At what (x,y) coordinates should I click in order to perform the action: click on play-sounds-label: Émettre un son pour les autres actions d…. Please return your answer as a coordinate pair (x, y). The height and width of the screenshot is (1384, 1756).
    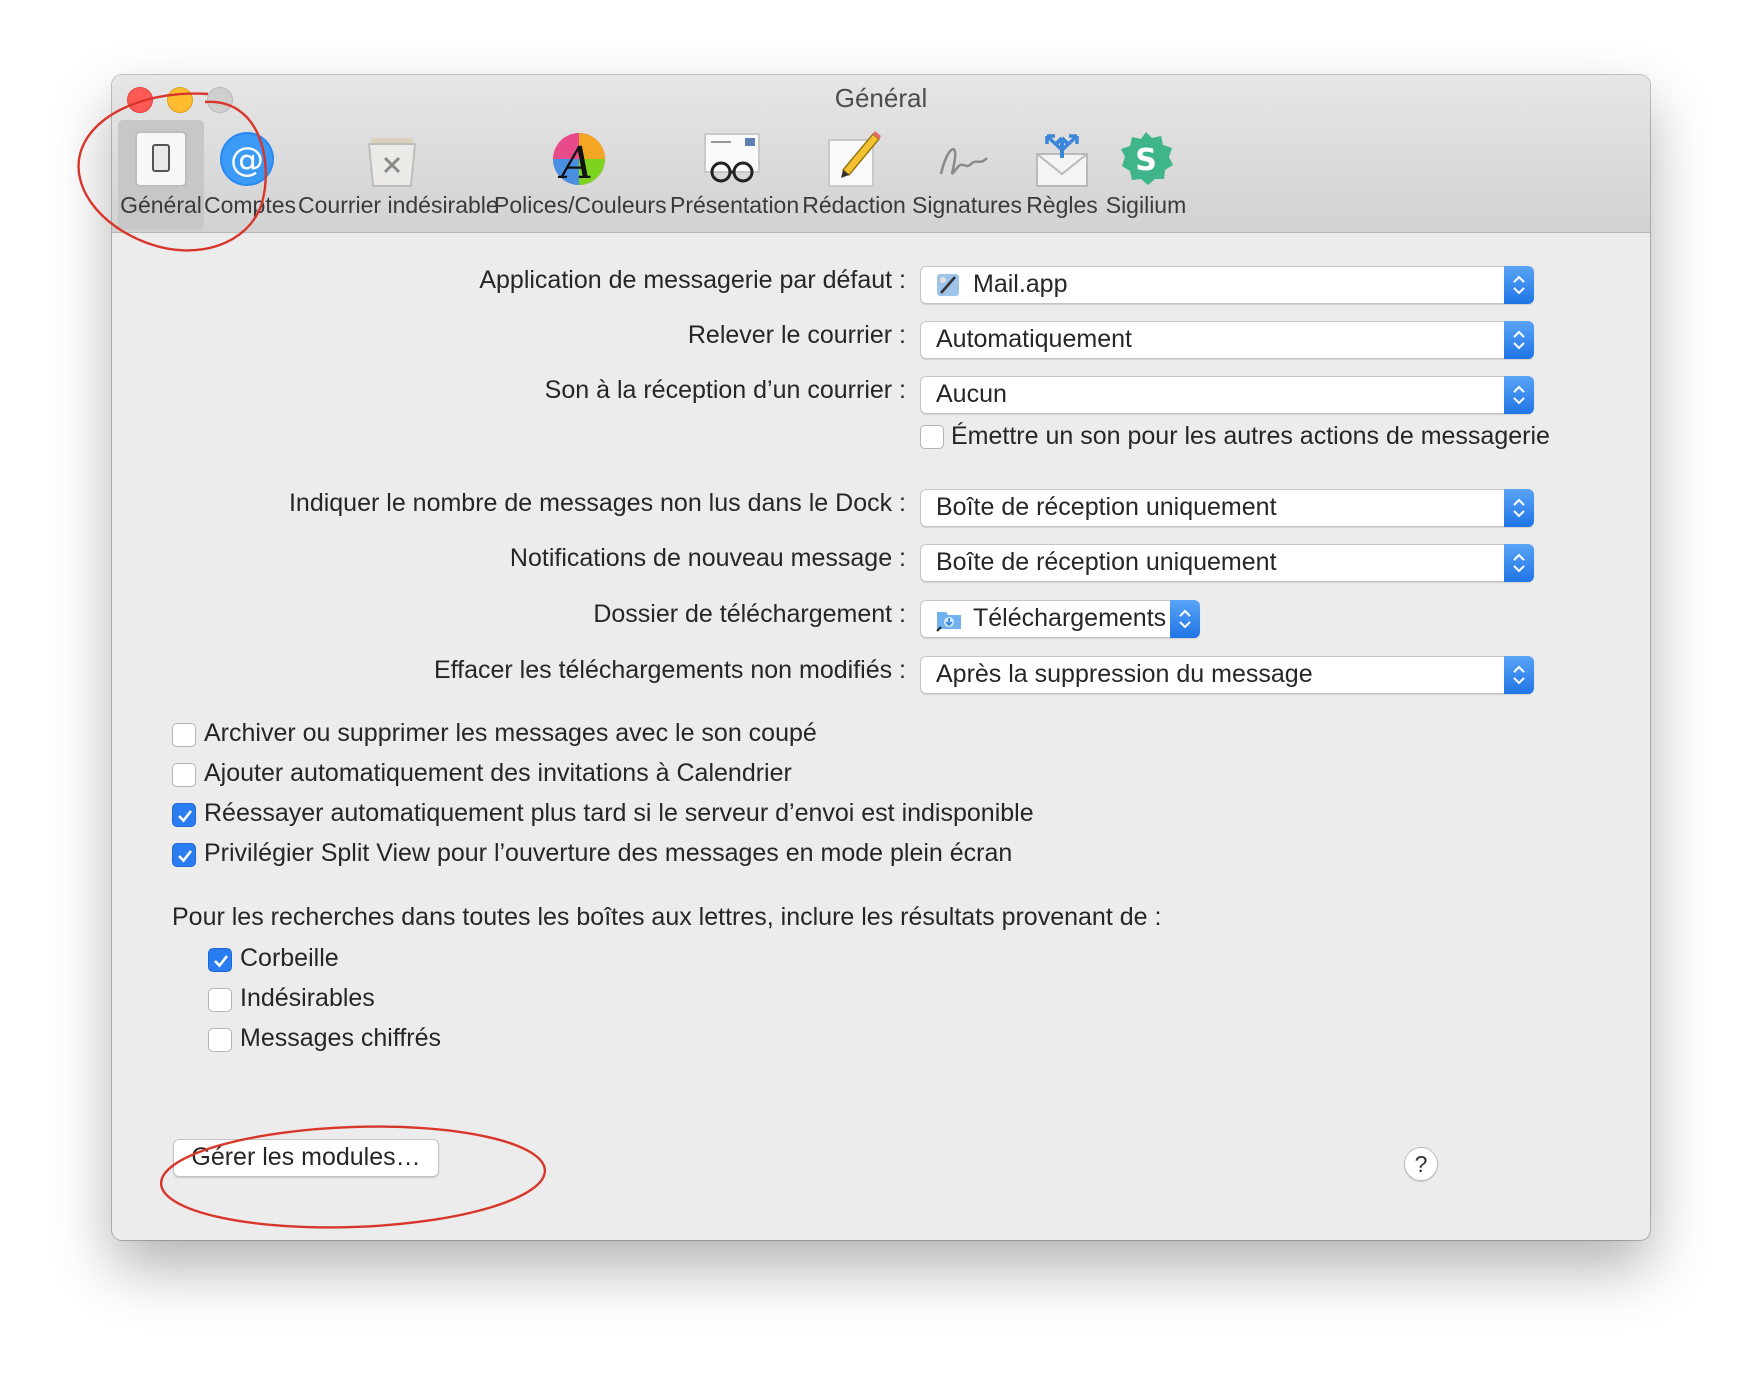
    Looking at the image, I should click on (1250, 436).